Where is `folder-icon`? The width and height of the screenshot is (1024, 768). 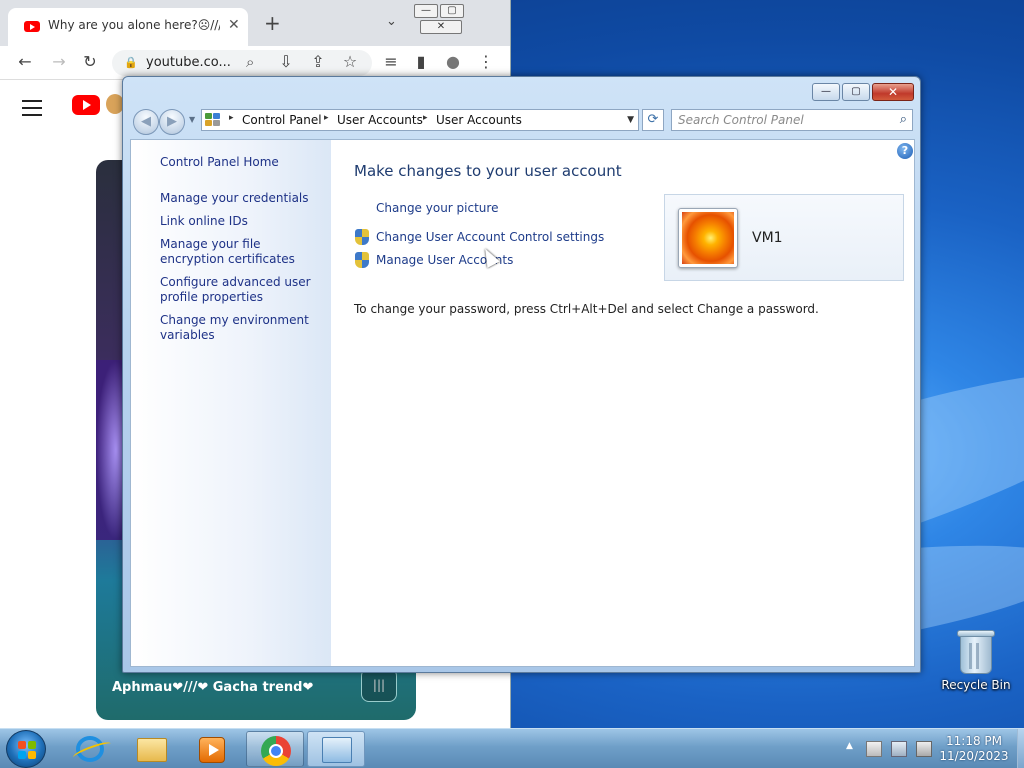 folder-icon is located at coordinates (152, 750).